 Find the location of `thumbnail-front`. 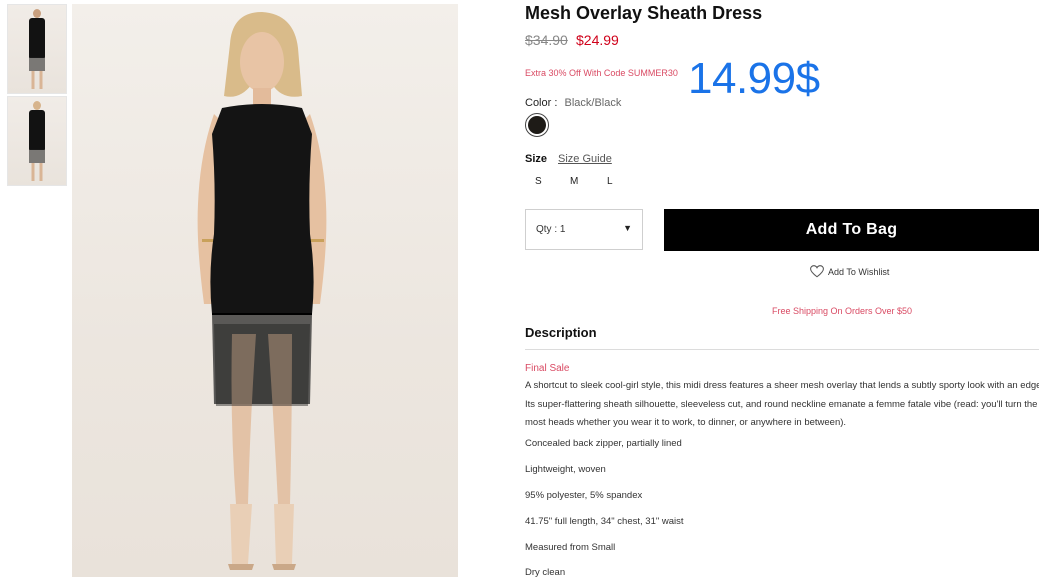

thumbnail-front is located at coordinates (37, 49).